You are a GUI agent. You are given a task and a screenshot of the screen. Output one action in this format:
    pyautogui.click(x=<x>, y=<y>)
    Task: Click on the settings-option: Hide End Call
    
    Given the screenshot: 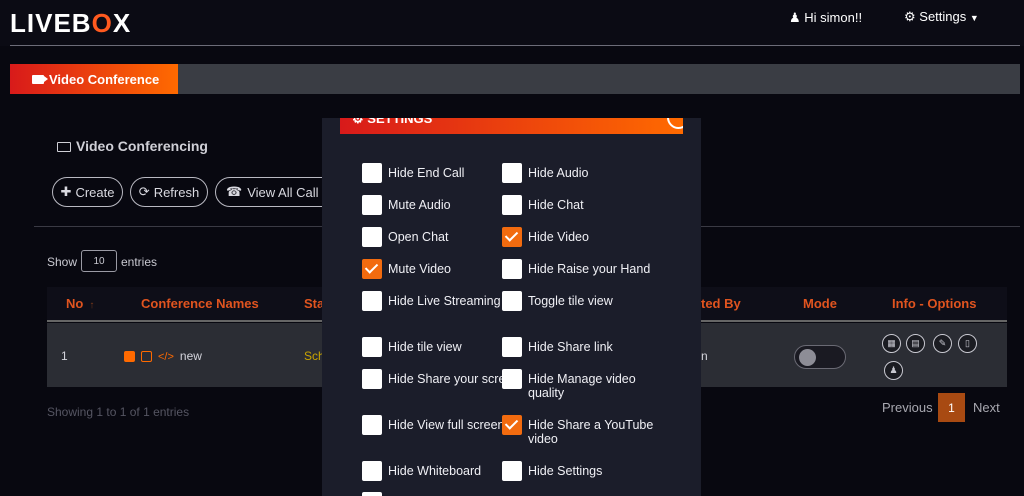 What is the action you would take?
    pyautogui.click(x=441, y=173)
    